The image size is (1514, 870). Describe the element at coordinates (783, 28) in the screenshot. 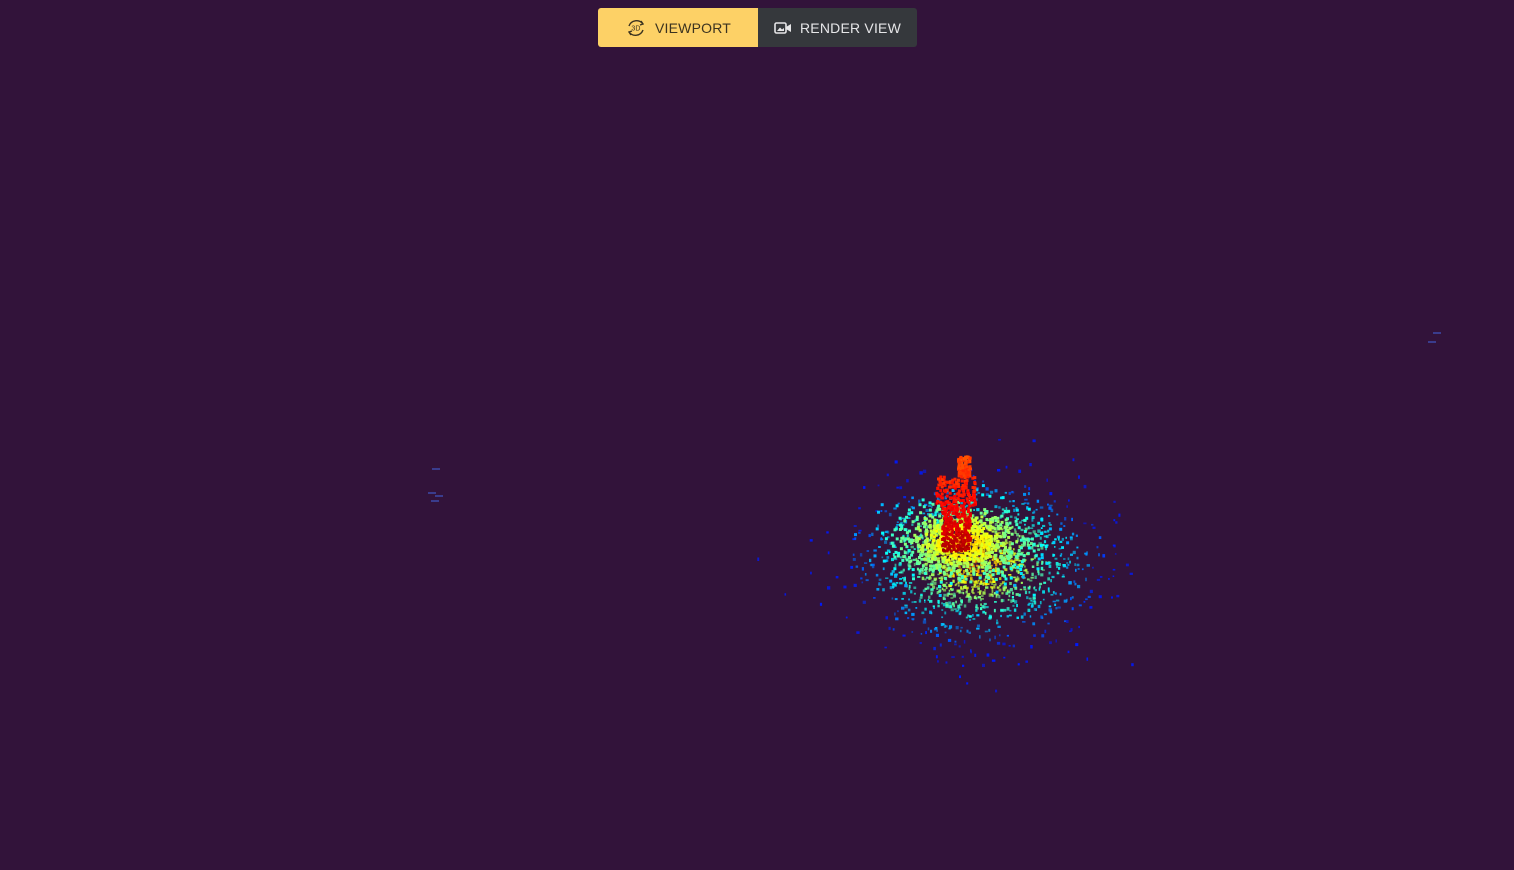

I see `video-camera-icon` at that location.